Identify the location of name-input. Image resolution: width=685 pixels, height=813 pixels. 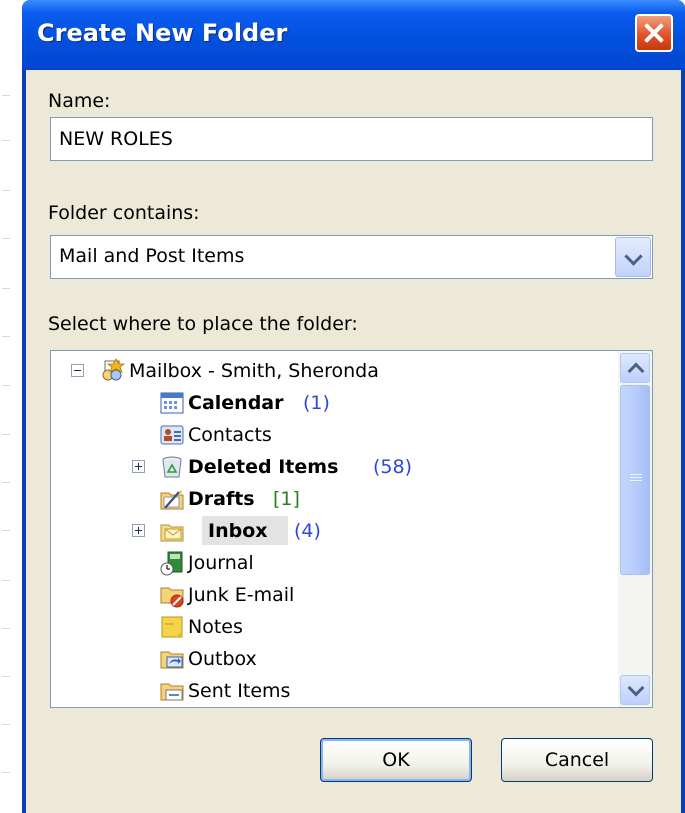
(351, 139).